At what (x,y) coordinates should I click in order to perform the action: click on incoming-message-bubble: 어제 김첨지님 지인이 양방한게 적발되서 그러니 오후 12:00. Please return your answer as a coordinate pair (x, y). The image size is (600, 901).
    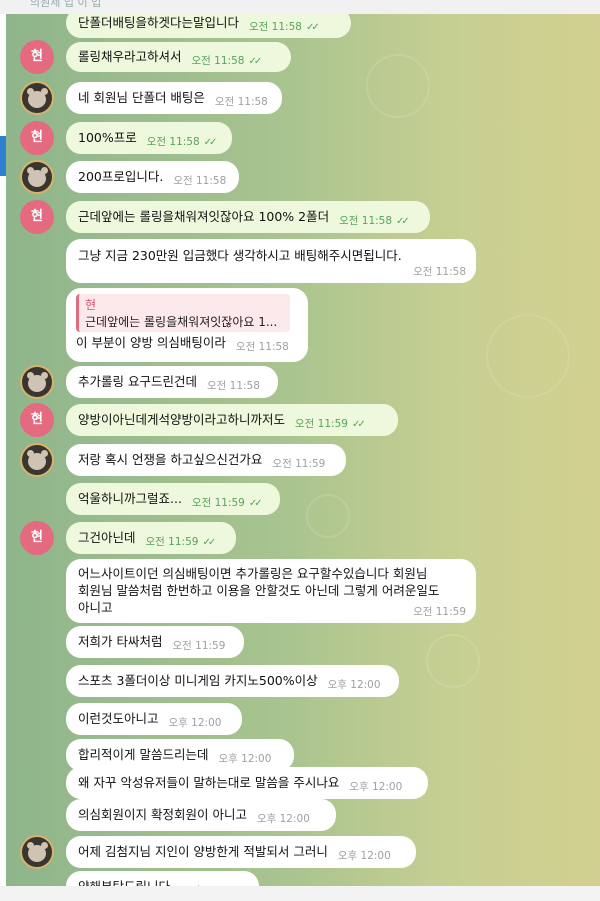
    Looking at the image, I should click on (241, 852).